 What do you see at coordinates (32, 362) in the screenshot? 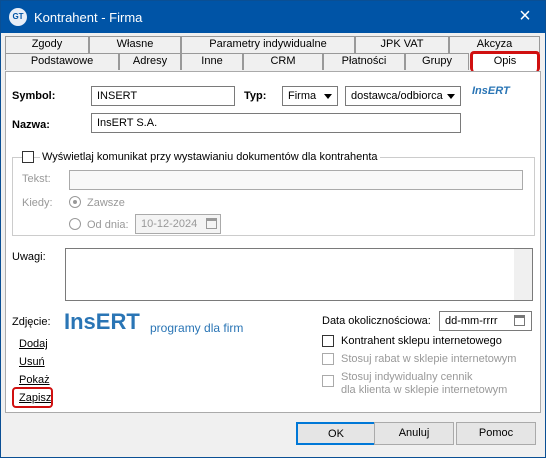
I see `remove-photo-link: Usuń` at bounding box center [32, 362].